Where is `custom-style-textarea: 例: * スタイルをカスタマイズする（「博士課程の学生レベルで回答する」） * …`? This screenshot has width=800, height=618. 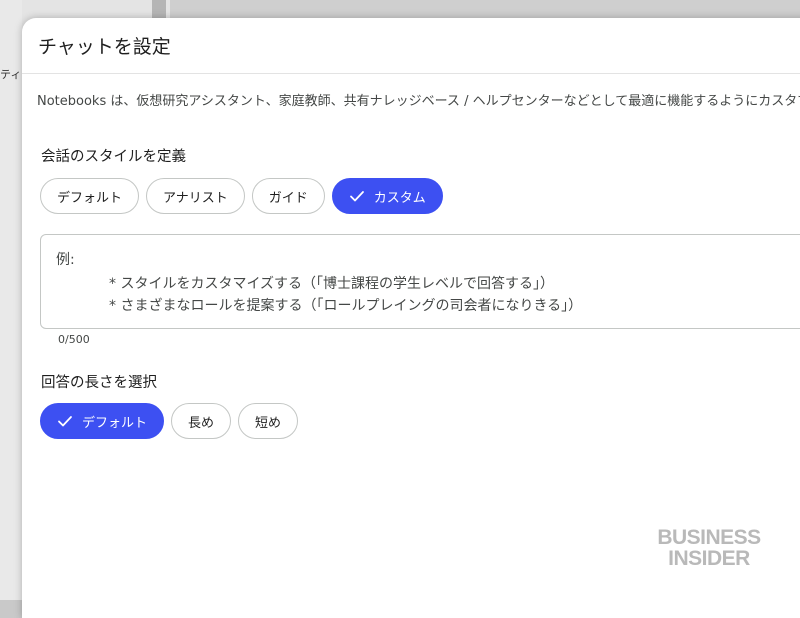
custom-style-textarea: 例: * スタイルをカスタマイズする（「博士課程の学生レベルで回答する」） * … is located at coordinates (420, 281).